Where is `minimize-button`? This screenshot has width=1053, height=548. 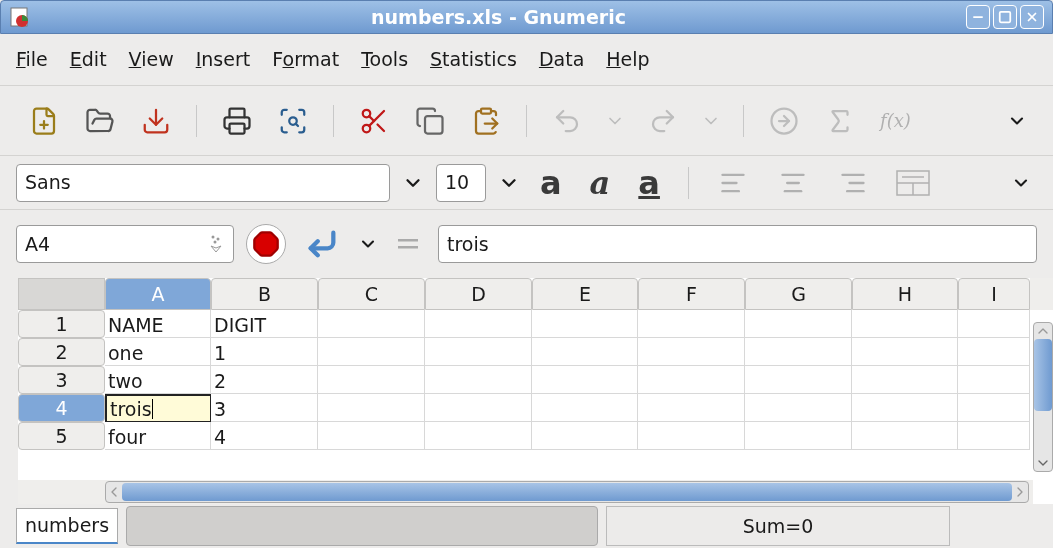
minimize-button is located at coordinates (978, 17).